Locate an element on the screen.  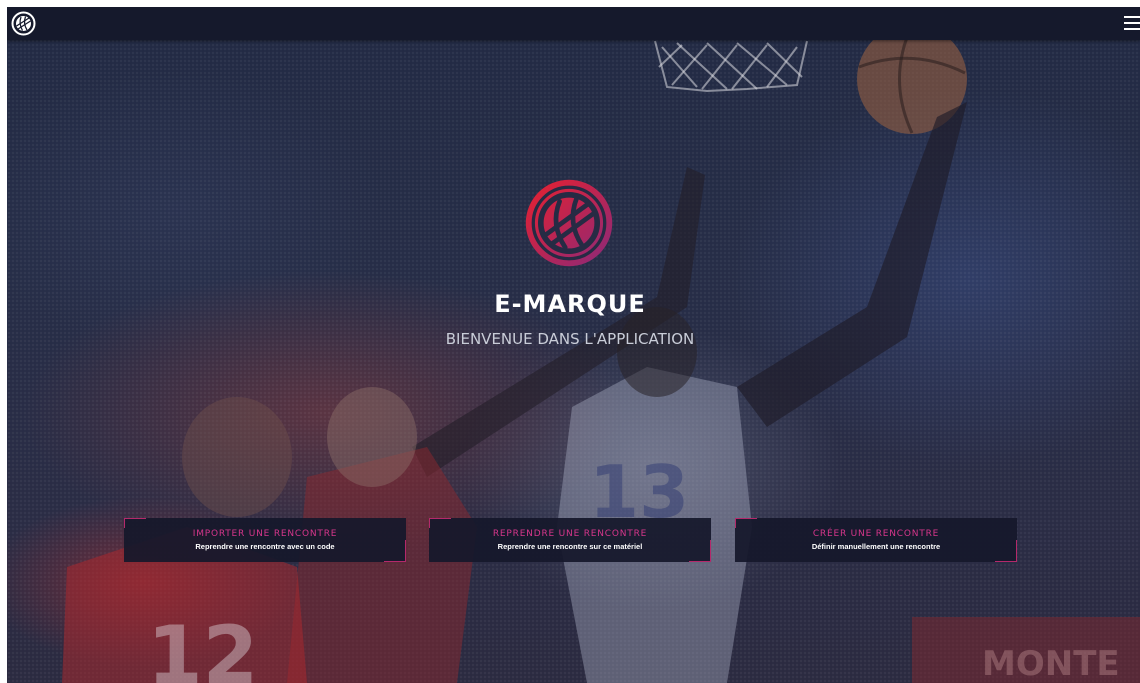
create-match-description: Définir manuellement une rencontre is located at coordinates (876, 546).